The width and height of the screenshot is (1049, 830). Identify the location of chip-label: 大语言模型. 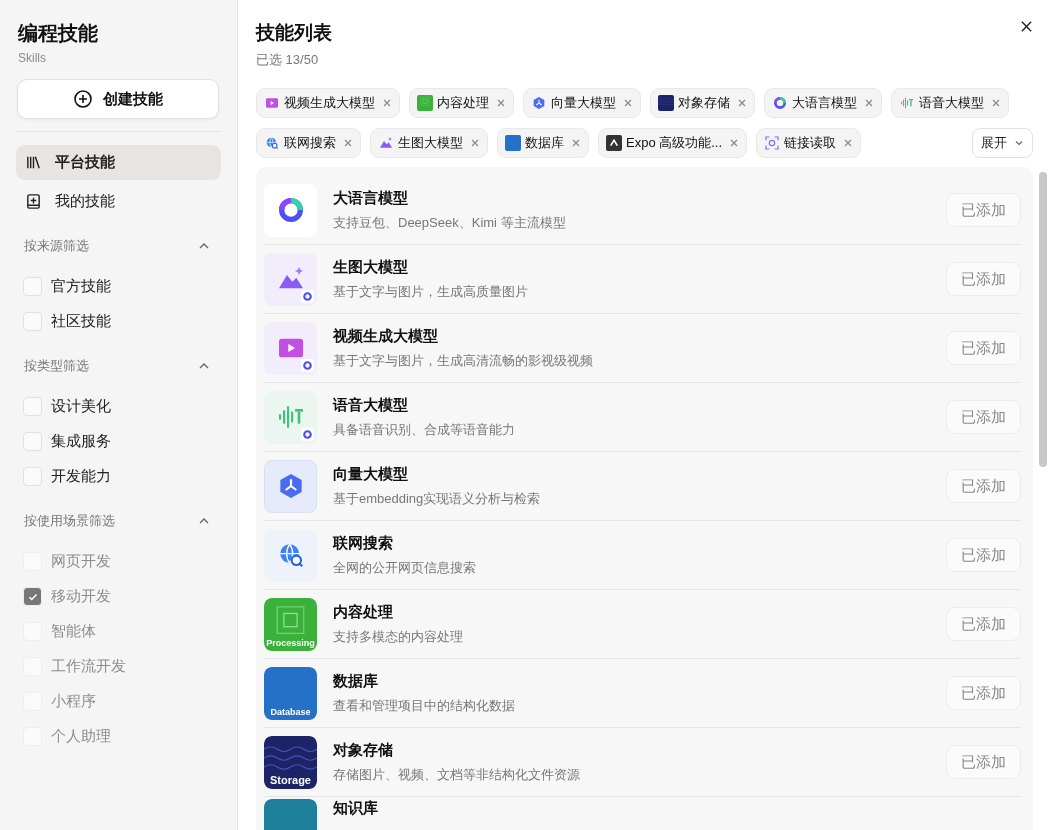
(824, 103).